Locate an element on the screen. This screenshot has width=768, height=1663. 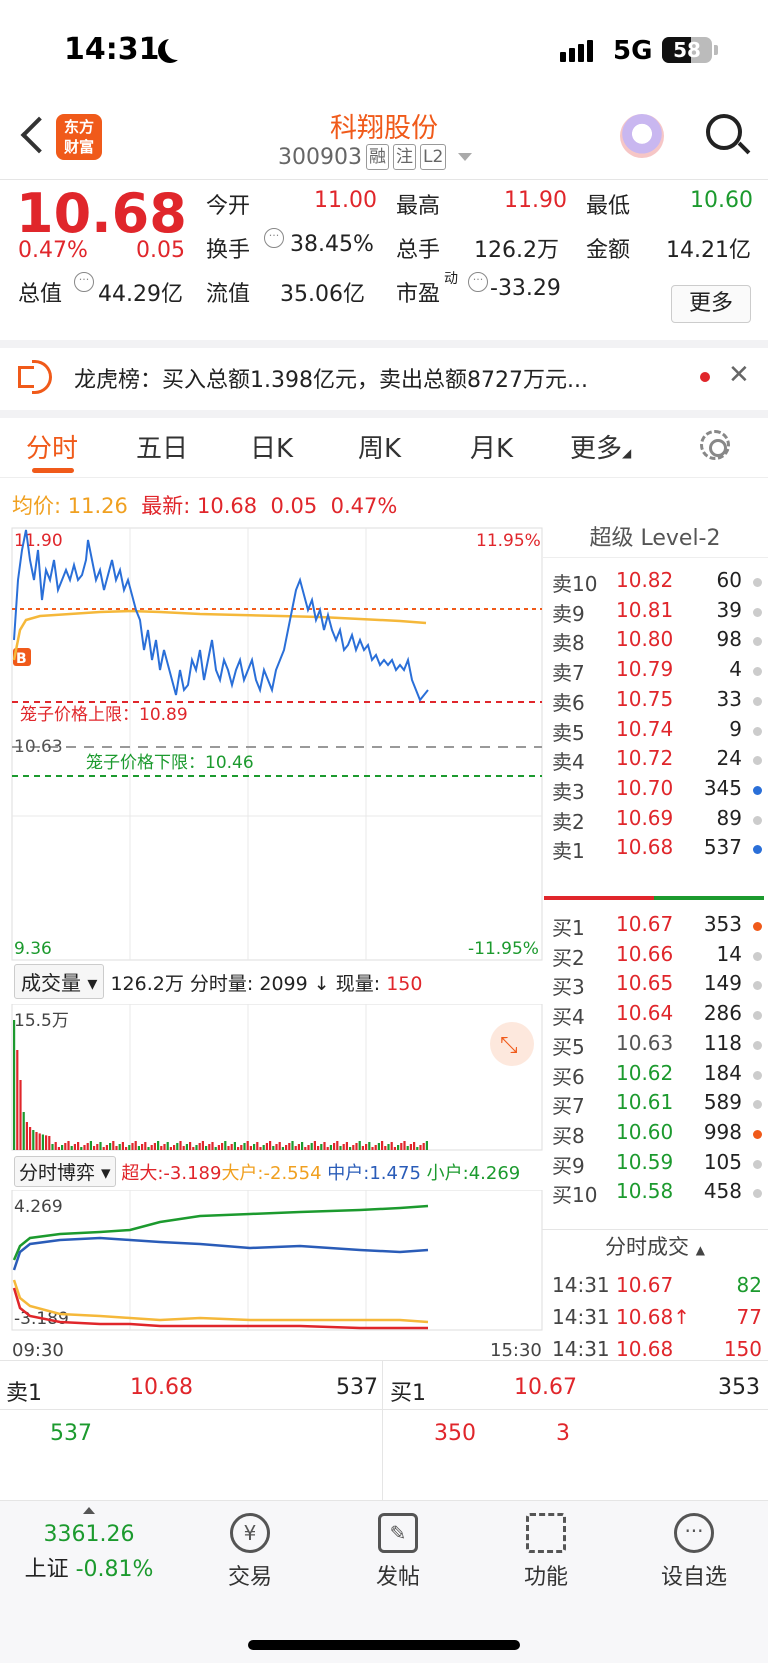
bid-level-row: 买3 10.65 149 is located at coordinates (655, 986).